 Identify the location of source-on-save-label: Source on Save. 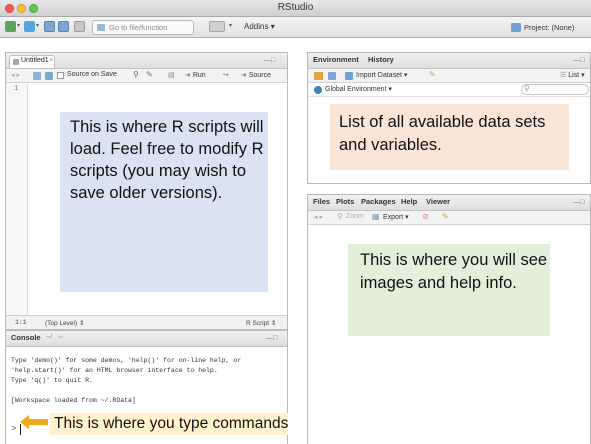
(92, 74).